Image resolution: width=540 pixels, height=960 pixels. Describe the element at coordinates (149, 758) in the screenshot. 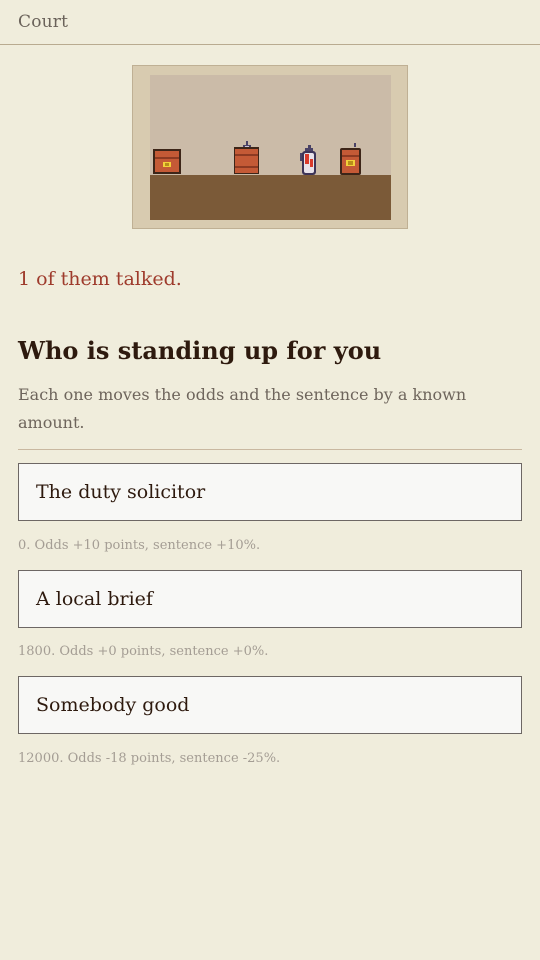

I see `option-description-somebody-good: 12000. Odds -18 points, sentence -25%.` at that location.